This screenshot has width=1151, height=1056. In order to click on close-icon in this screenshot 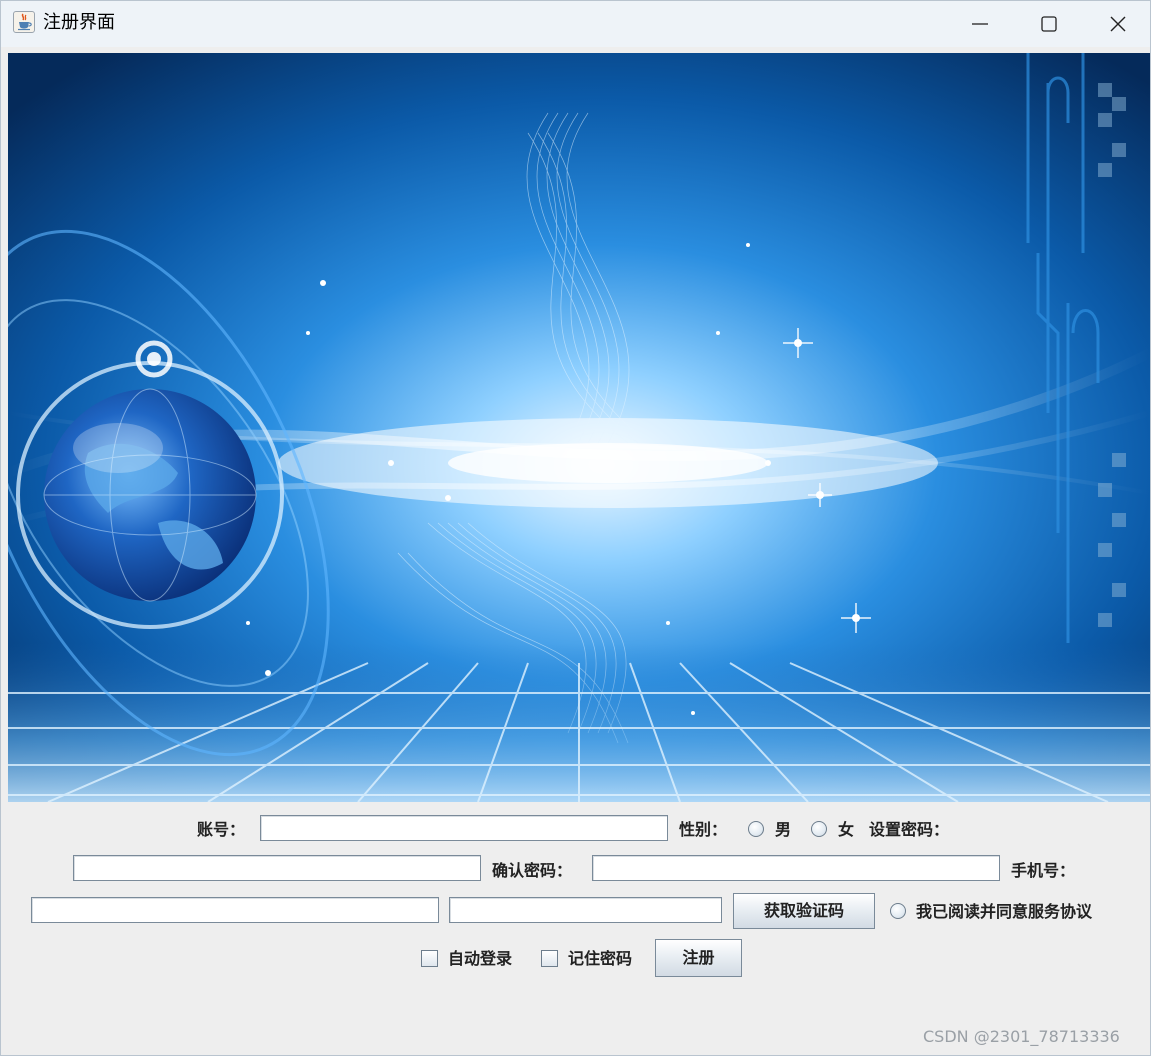, I will do `click(1118, 24)`.